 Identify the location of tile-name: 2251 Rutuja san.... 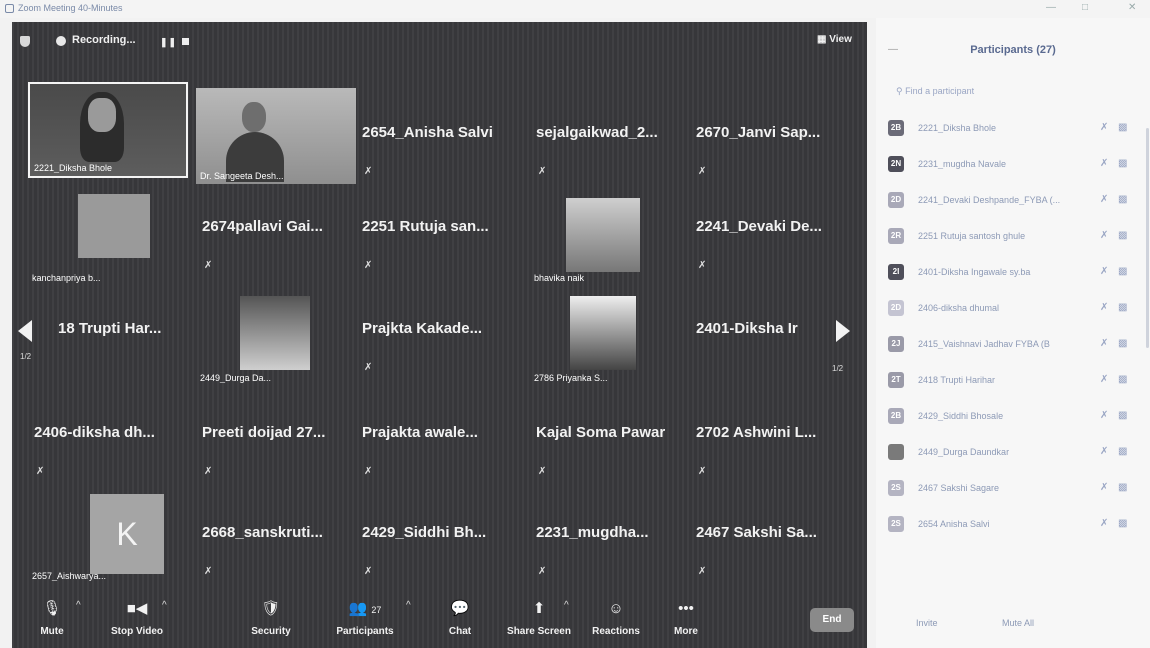
(425, 226).